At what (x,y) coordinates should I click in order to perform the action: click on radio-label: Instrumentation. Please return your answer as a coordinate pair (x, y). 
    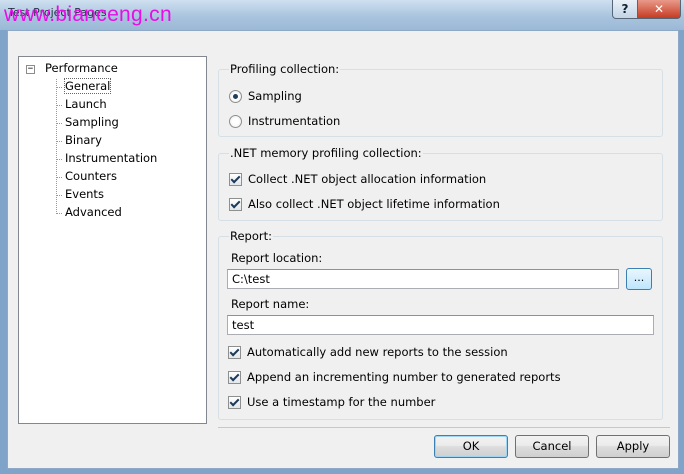
    Looking at the image, I should click on (294, 121).